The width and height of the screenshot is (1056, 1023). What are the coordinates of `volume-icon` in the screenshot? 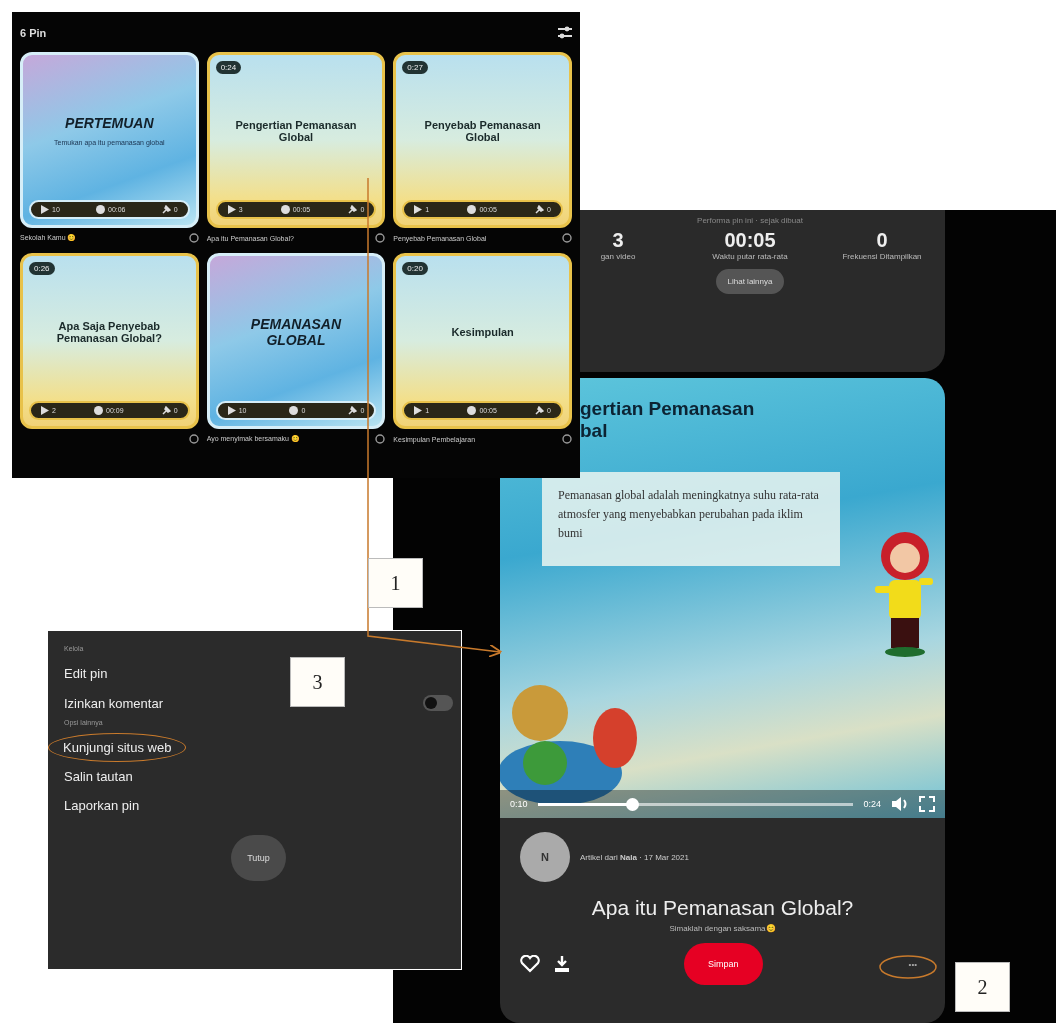 It's located at (900, 804).